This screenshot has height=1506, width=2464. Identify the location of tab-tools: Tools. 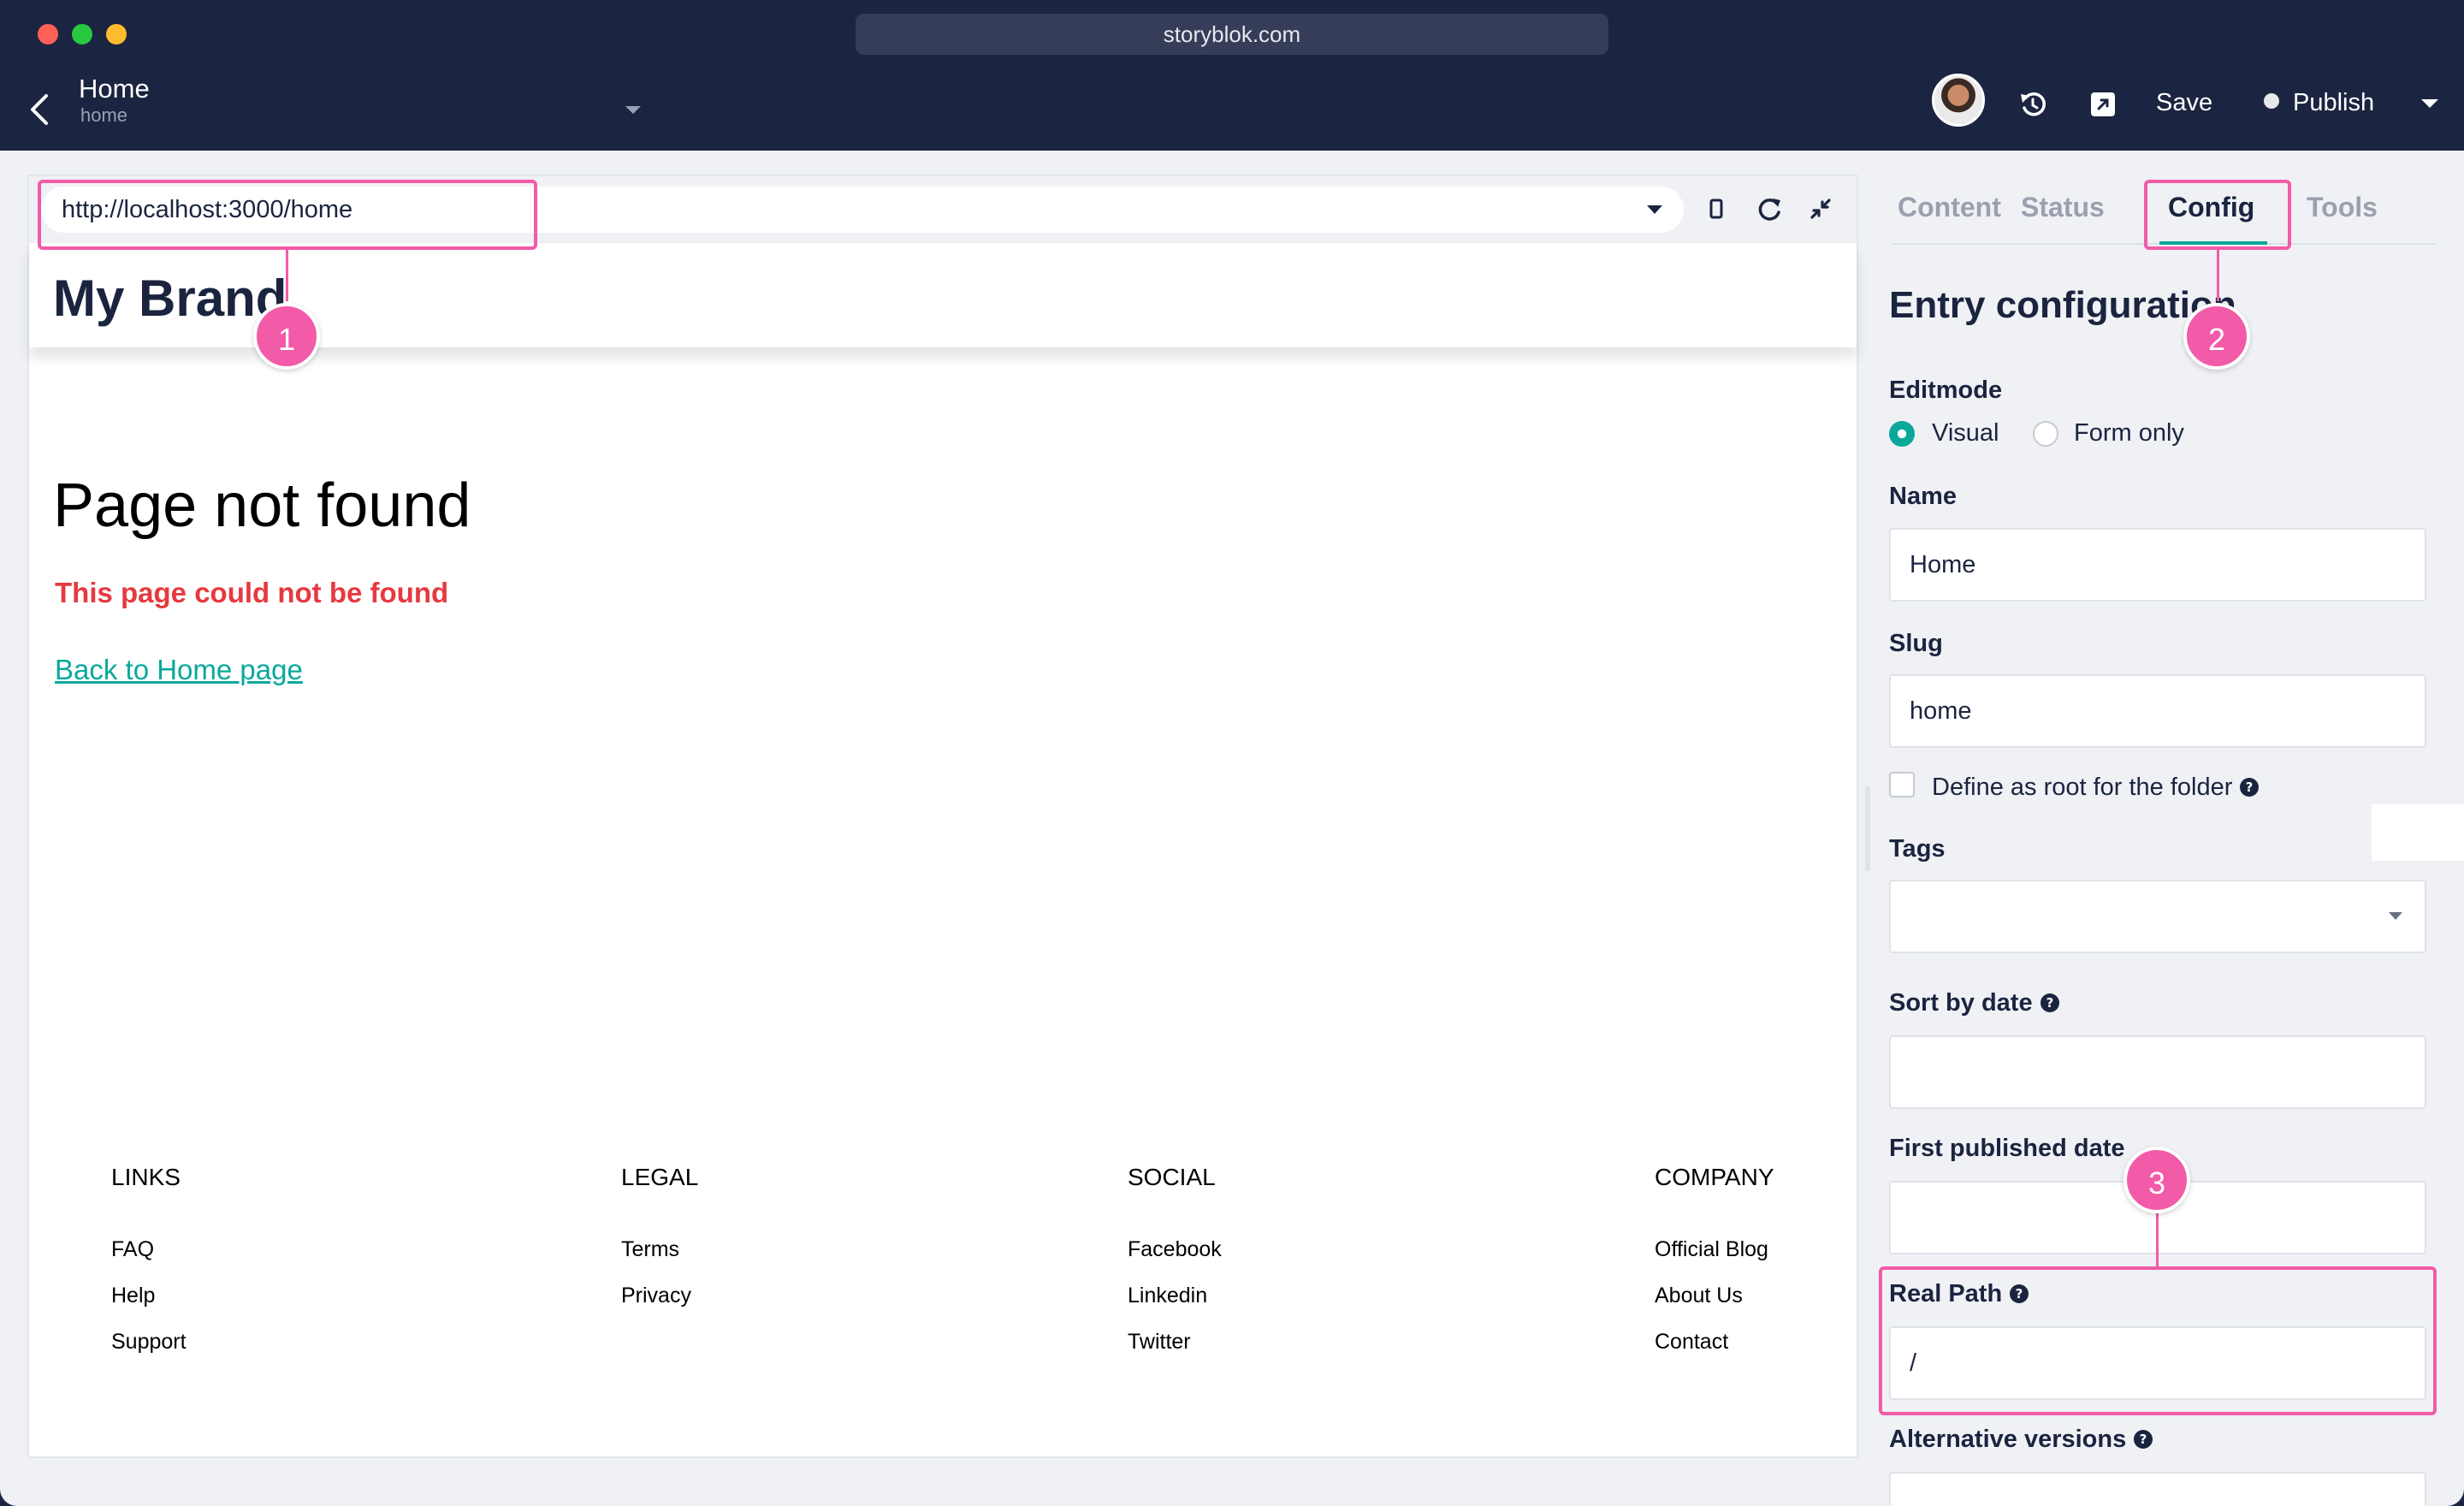
(2342, 208).